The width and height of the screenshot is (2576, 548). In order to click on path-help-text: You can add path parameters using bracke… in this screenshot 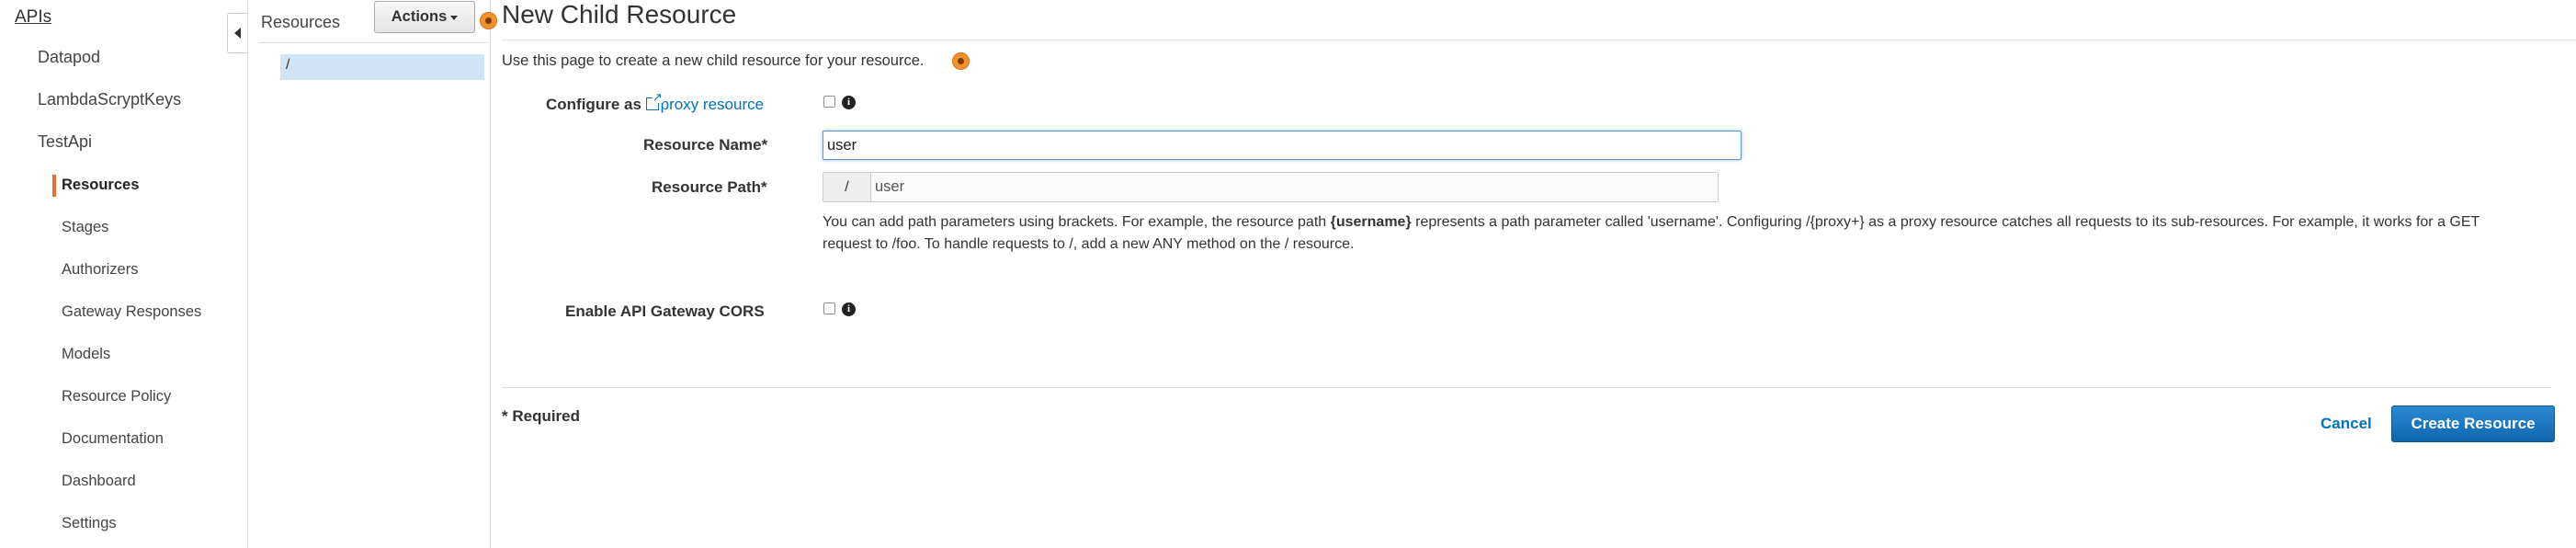, I will do `click(1652, 233)`.